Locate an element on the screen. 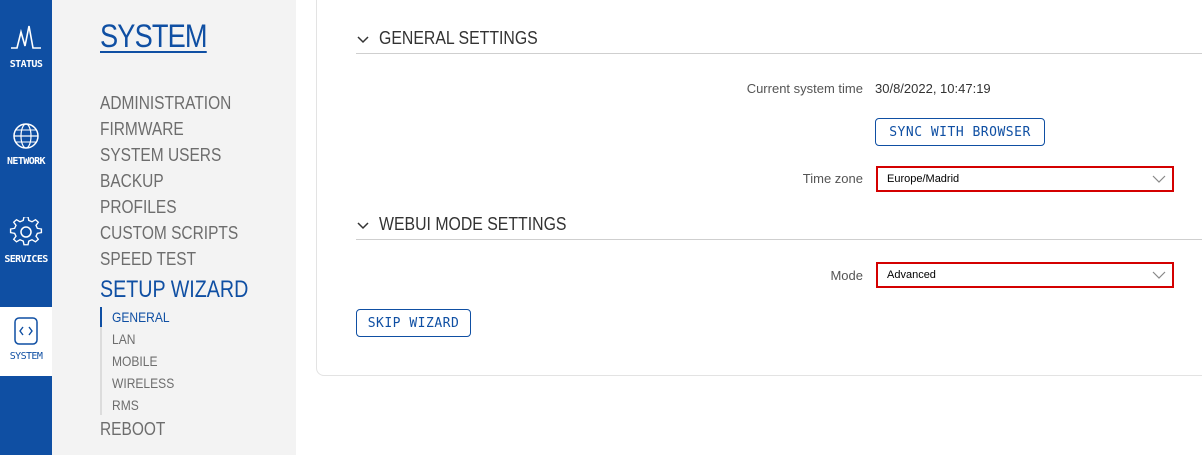 The image size is (1202, 455). submenu-active-marker is located at coordinates (101, 317).